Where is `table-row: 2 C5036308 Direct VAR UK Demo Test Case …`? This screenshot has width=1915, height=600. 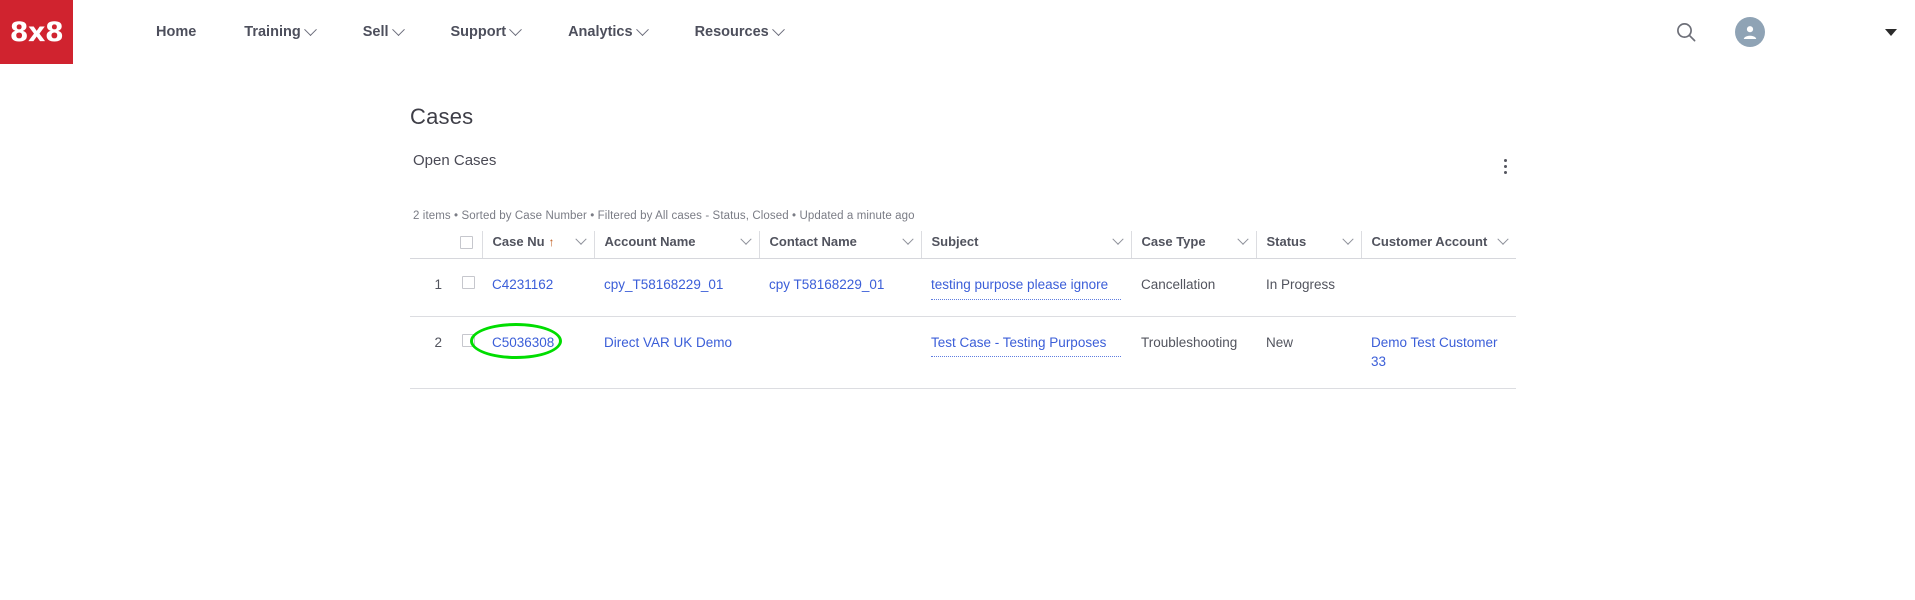 table-row: 2 C5036308 Direct VAR UK Demo Test Case … is located at coordinates (963, 352).